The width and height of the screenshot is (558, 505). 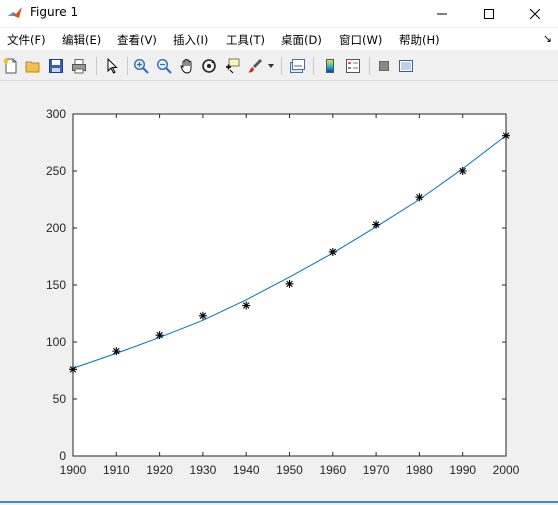 What do you see at coordinates (81, 40) in the screenshot?
I see `menu-edit: 编辑(E)` at bounding box center [81, 40].